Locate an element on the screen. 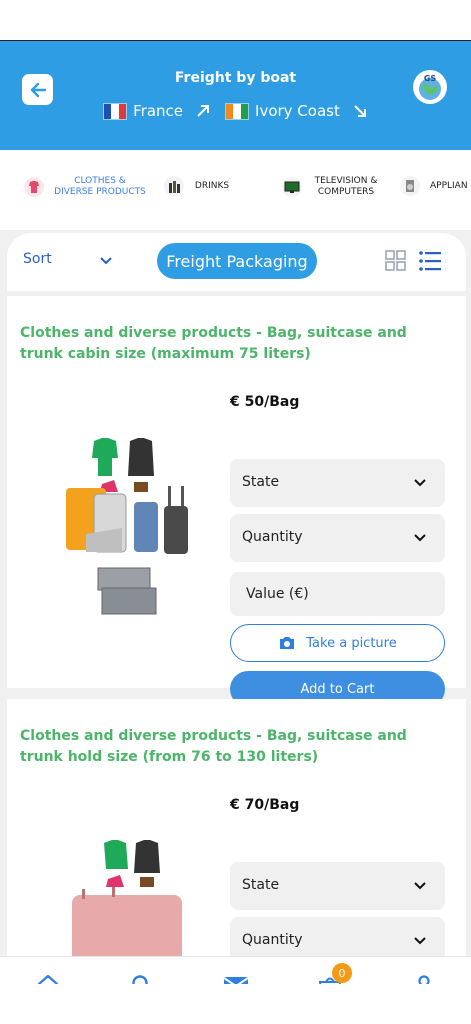  nav-home is located at coordinates (48, 977).